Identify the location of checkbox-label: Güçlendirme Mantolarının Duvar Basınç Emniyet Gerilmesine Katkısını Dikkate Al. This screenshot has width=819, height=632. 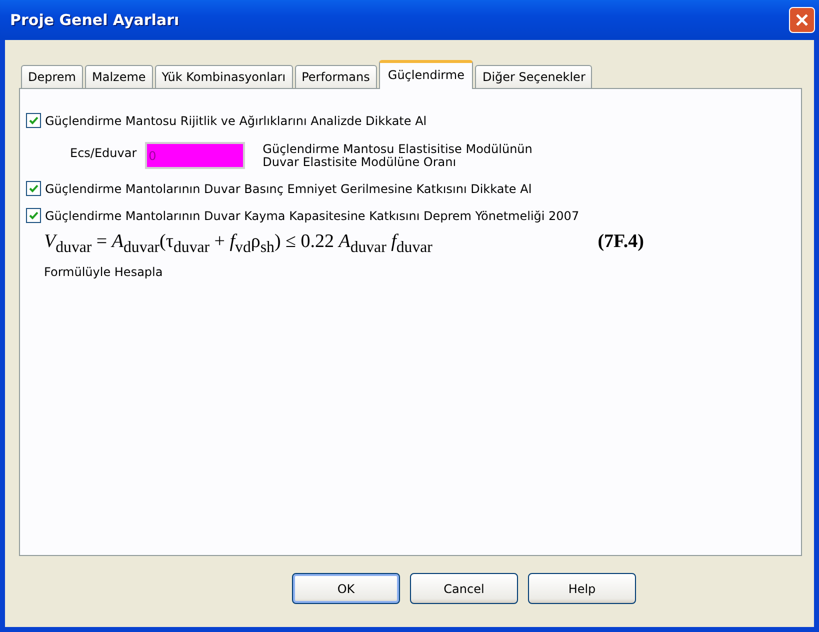
(288, 189).